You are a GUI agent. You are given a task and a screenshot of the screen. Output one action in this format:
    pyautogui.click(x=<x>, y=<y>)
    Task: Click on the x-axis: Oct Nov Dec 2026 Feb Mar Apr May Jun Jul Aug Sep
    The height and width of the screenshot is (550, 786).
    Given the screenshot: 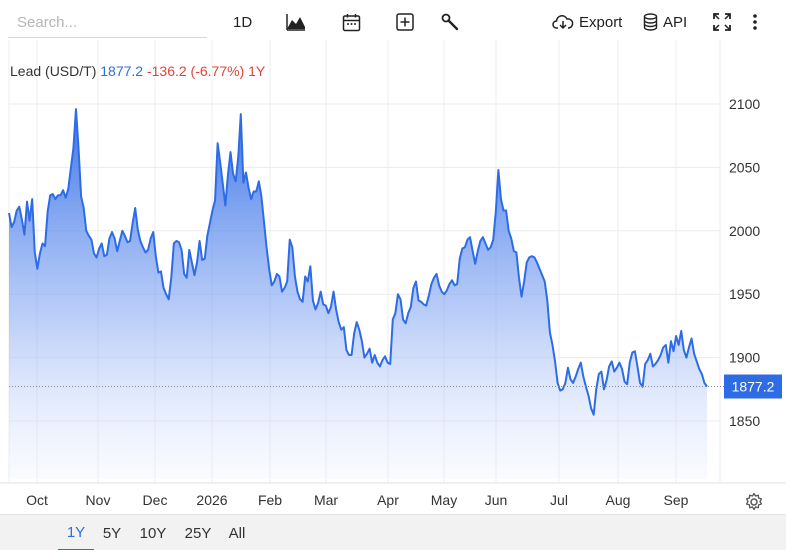 What is the action you would take?
    pyautogui.click(x=357, y=500)
    